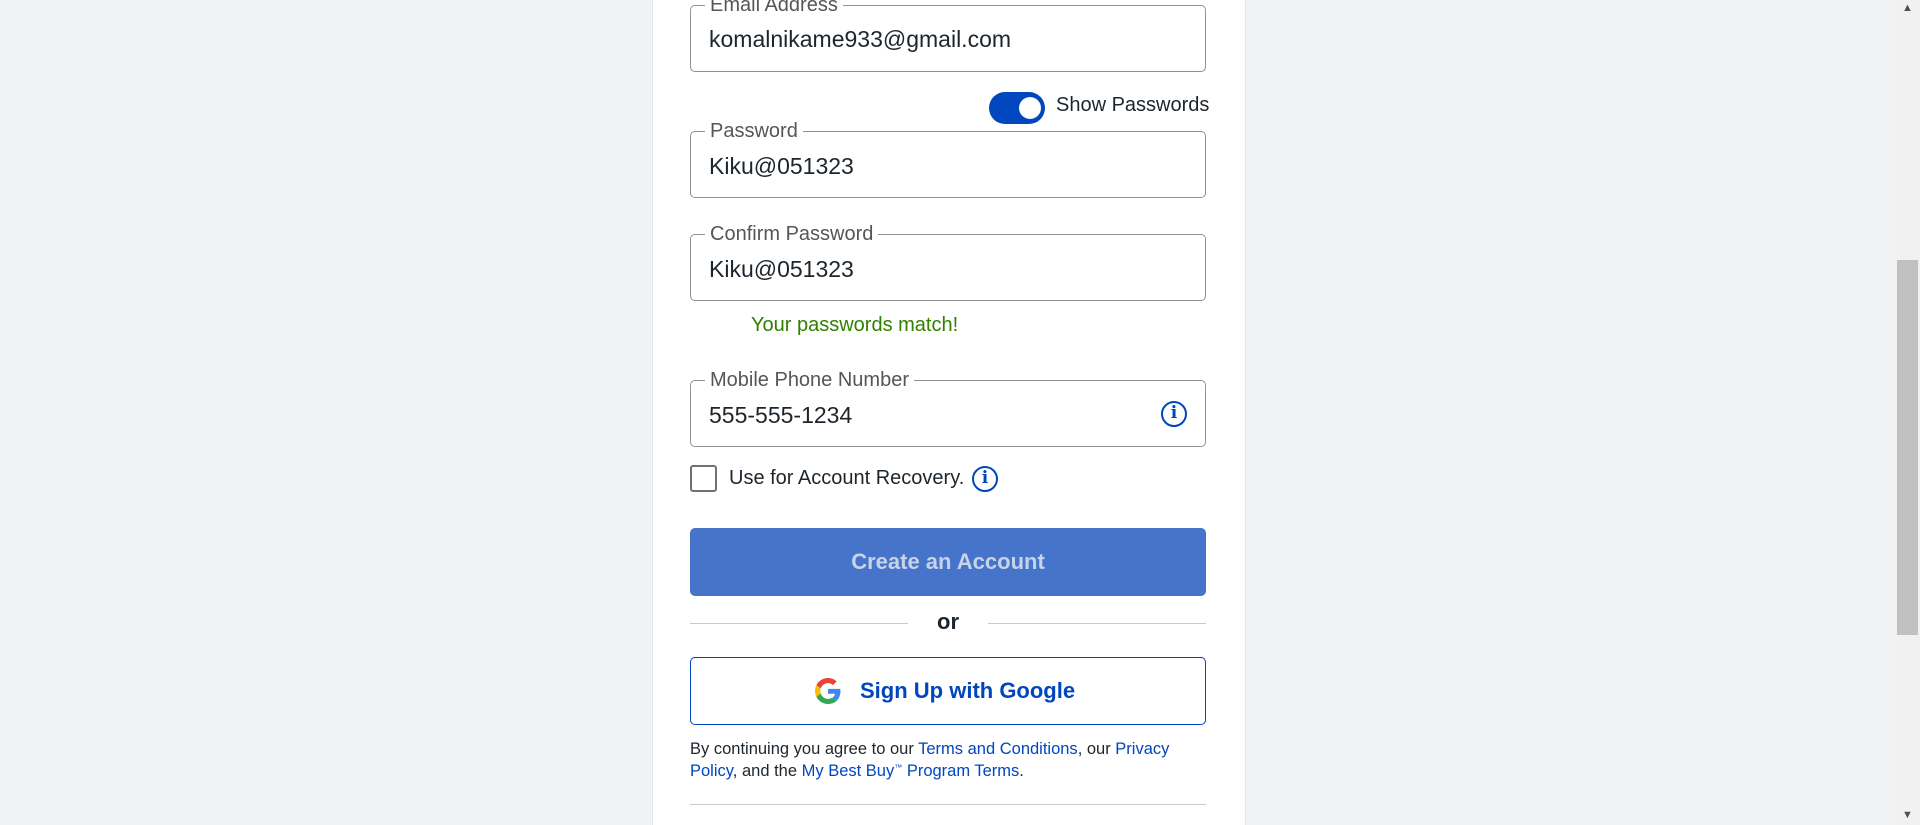 The image size is (1920, 825). I want to click on account-recovery-label: Use for Account Recovery., so click(847, 478).